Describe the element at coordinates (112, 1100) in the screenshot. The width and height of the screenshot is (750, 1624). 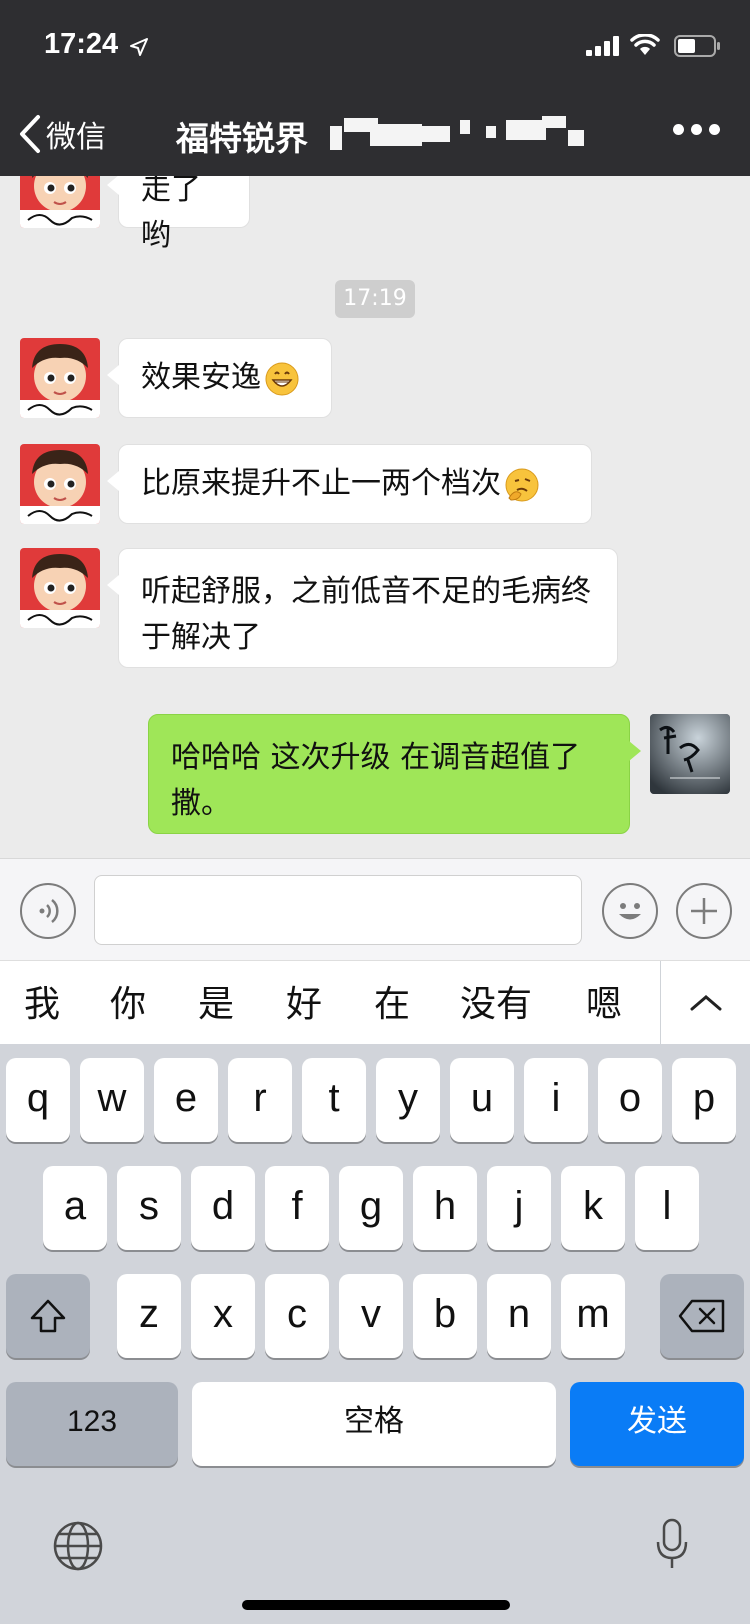
I see `key-w: w` at that location.